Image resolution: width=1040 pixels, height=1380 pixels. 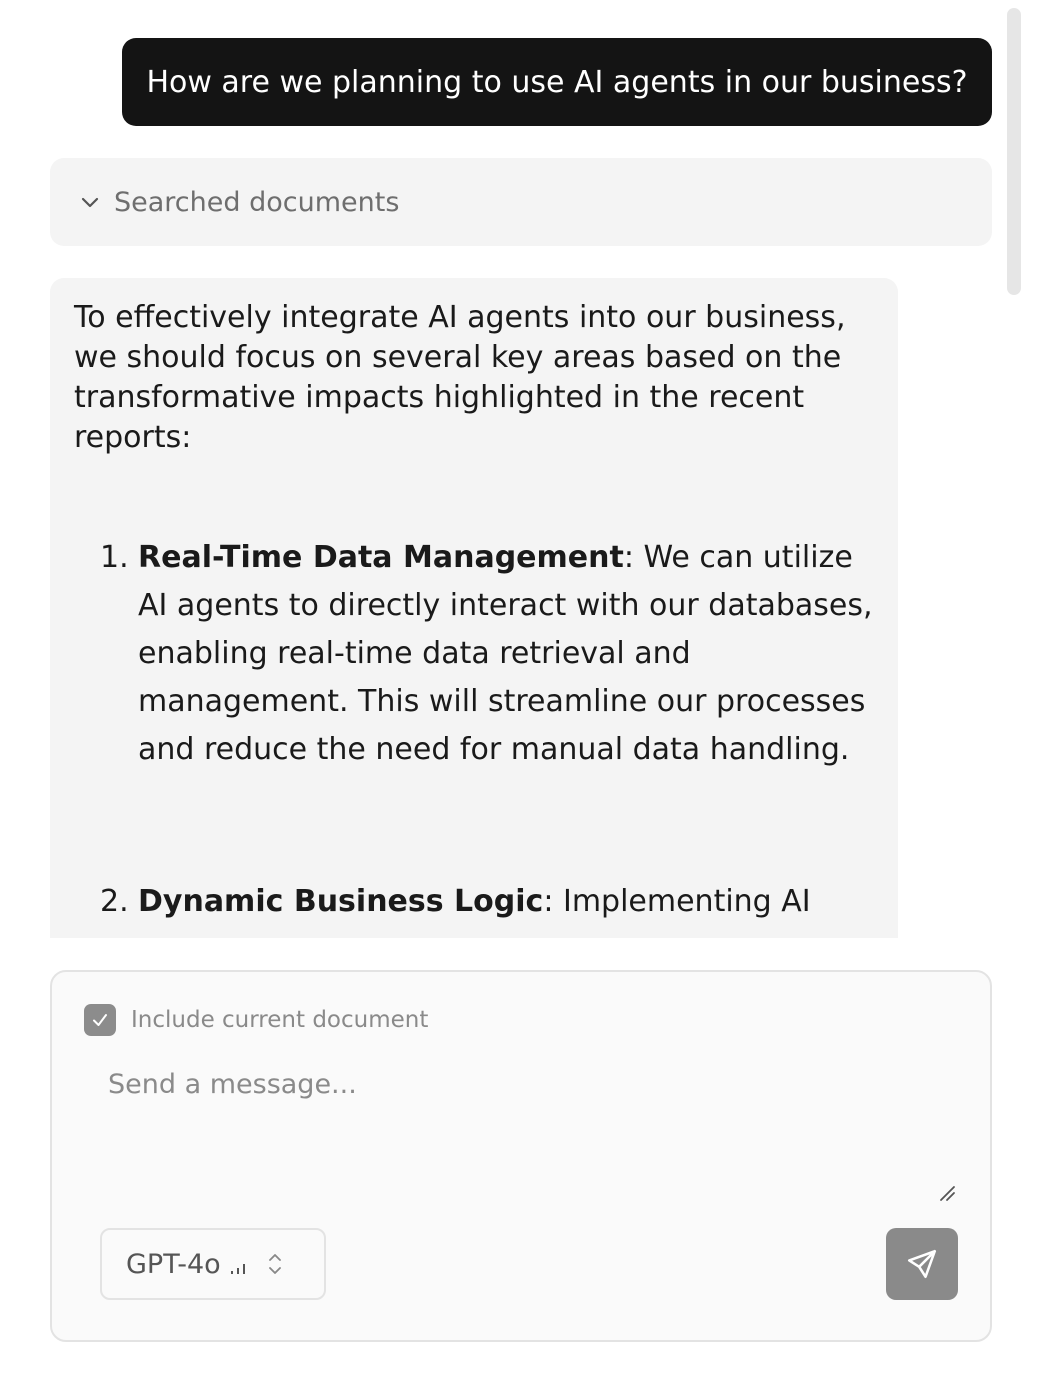 I want to click on include-document-label: Include current document, so click(x=280, y=1020).